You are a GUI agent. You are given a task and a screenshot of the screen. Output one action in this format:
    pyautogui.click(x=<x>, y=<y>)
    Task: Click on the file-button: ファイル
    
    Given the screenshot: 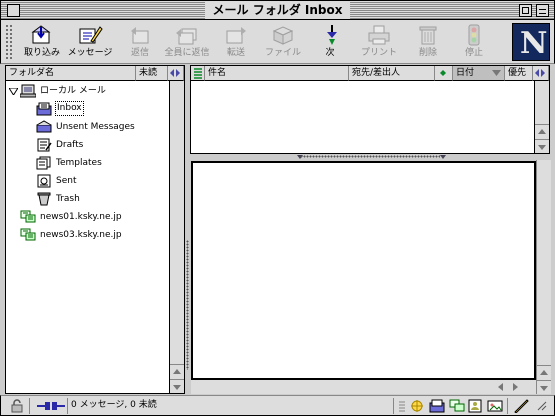 What is the action you would take?
    pyautogui.click(x=283, y=43)
    